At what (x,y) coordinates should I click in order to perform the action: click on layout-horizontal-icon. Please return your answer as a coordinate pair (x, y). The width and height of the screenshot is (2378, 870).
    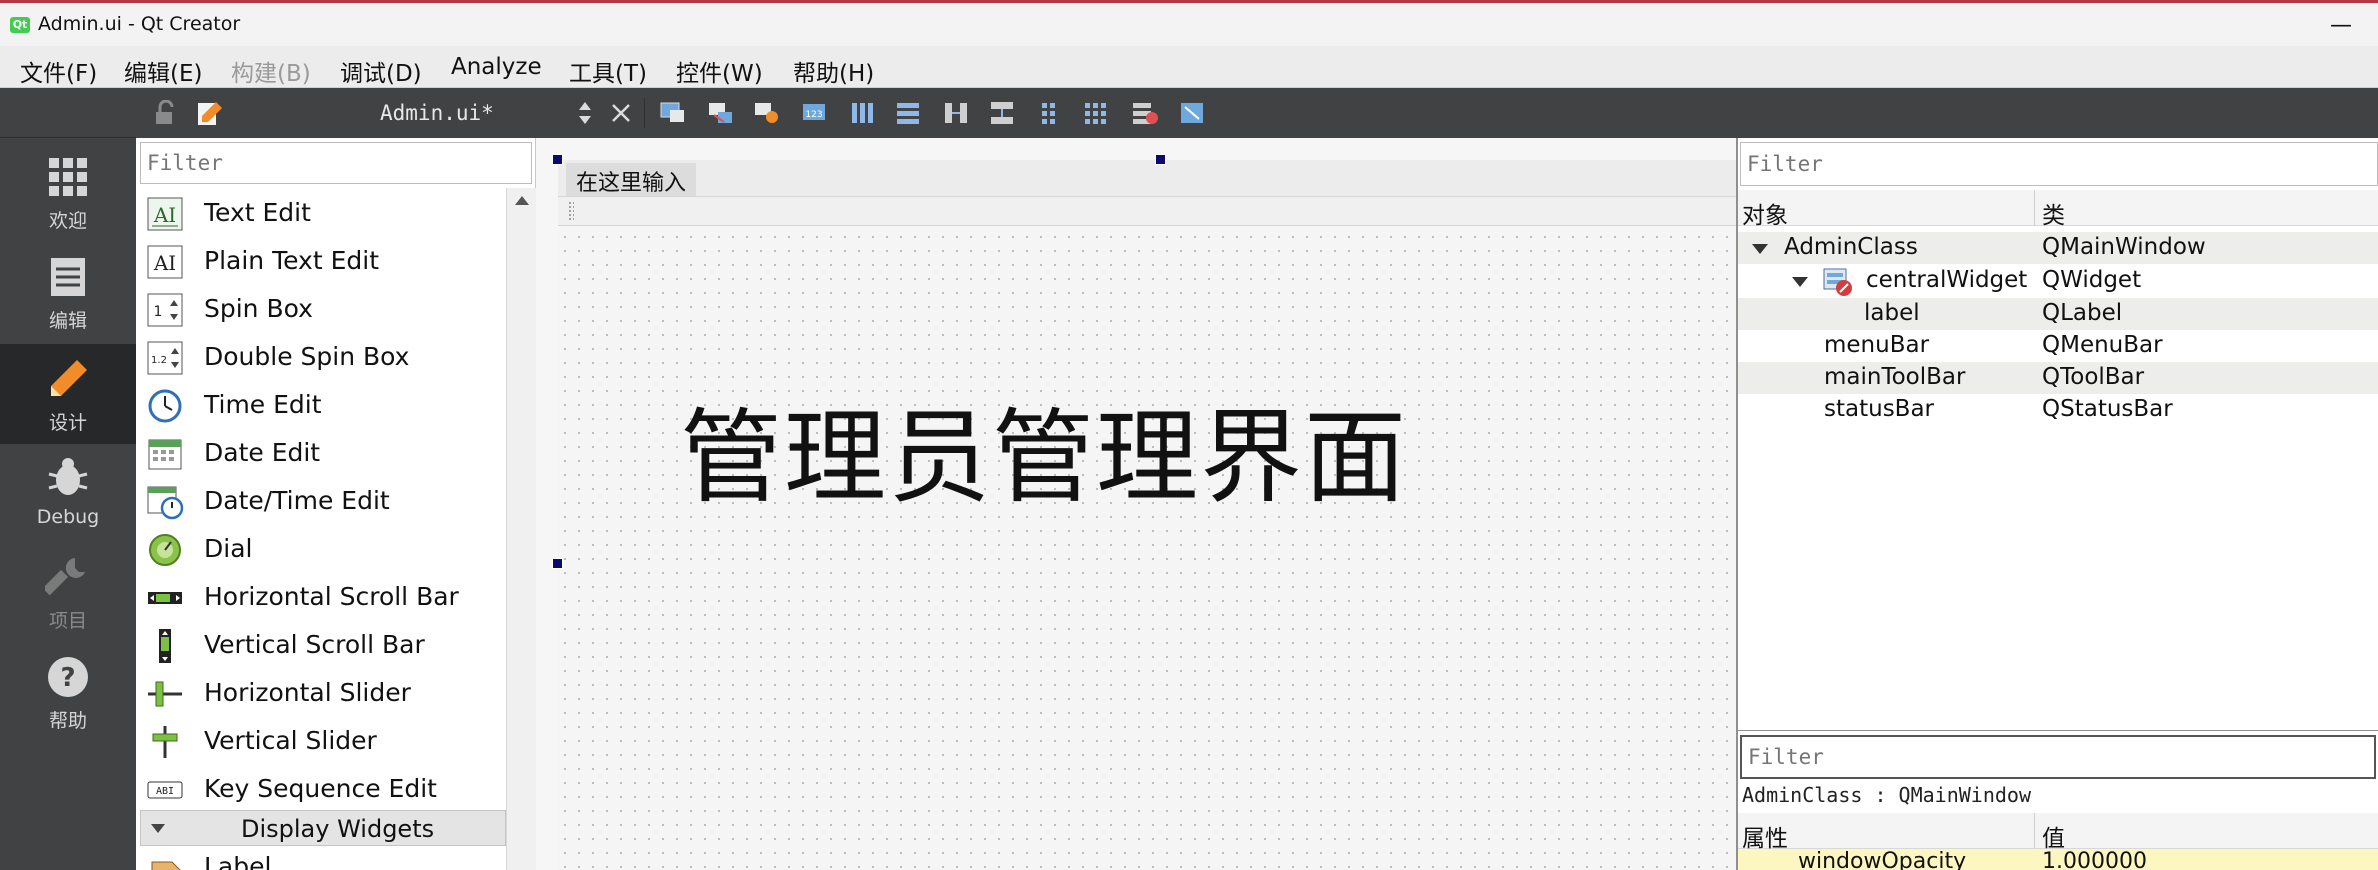
    Looking at the image, I should click on (863, 113).